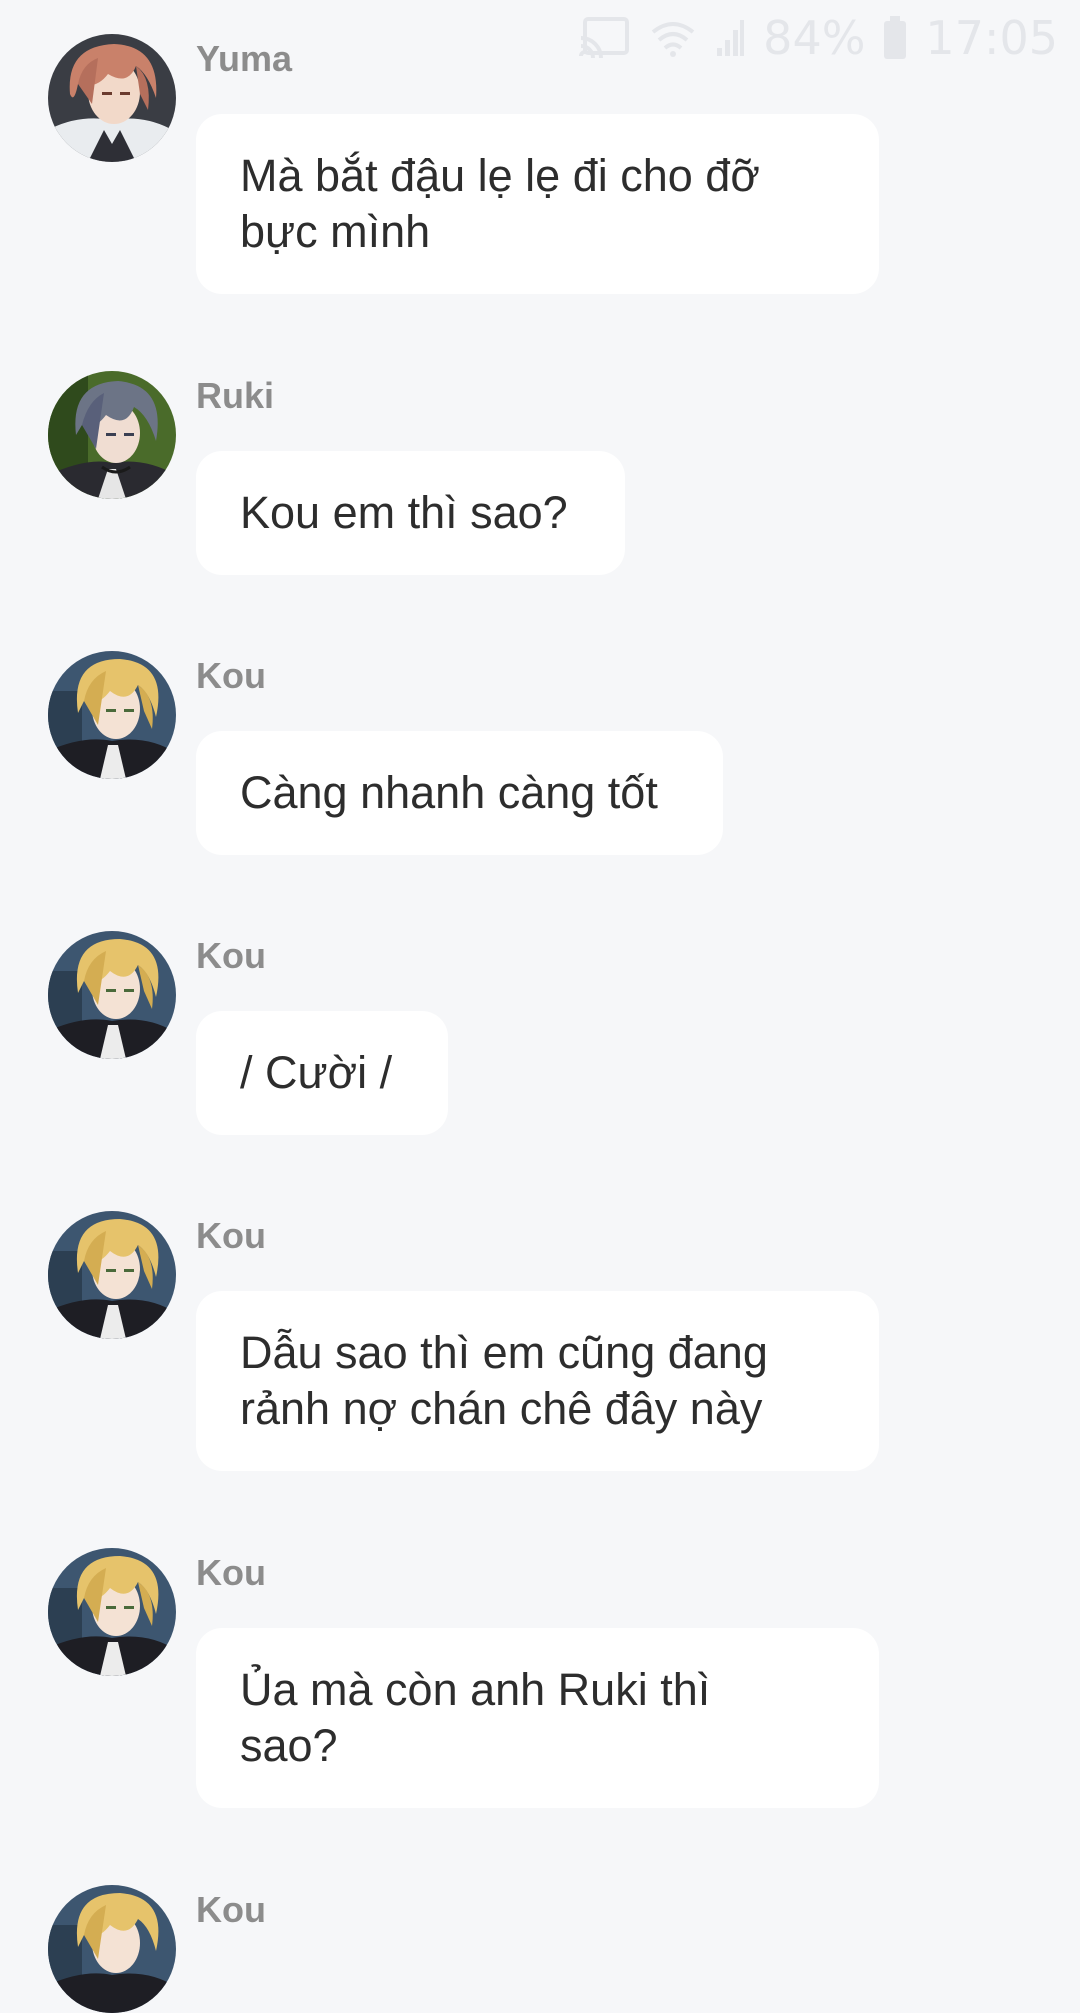 This screenshot has height=2013, width=1080. I want to click on clock: 17:05, so click(991, 38).